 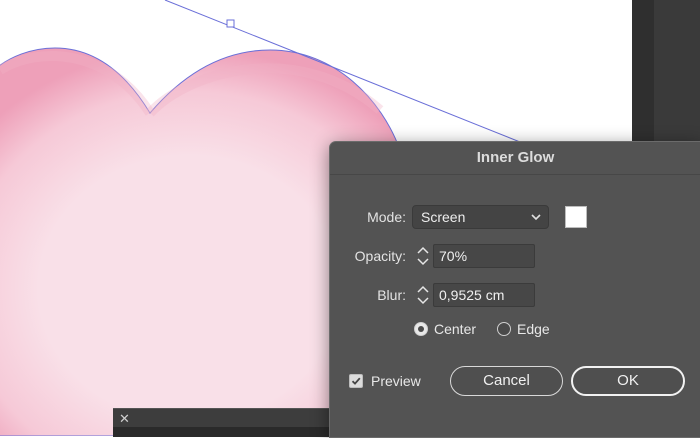 What do you see at coordinates (506, 381) in the screenshot?
I see `cancel-button: Cancel` at bounding box center [506, 381].